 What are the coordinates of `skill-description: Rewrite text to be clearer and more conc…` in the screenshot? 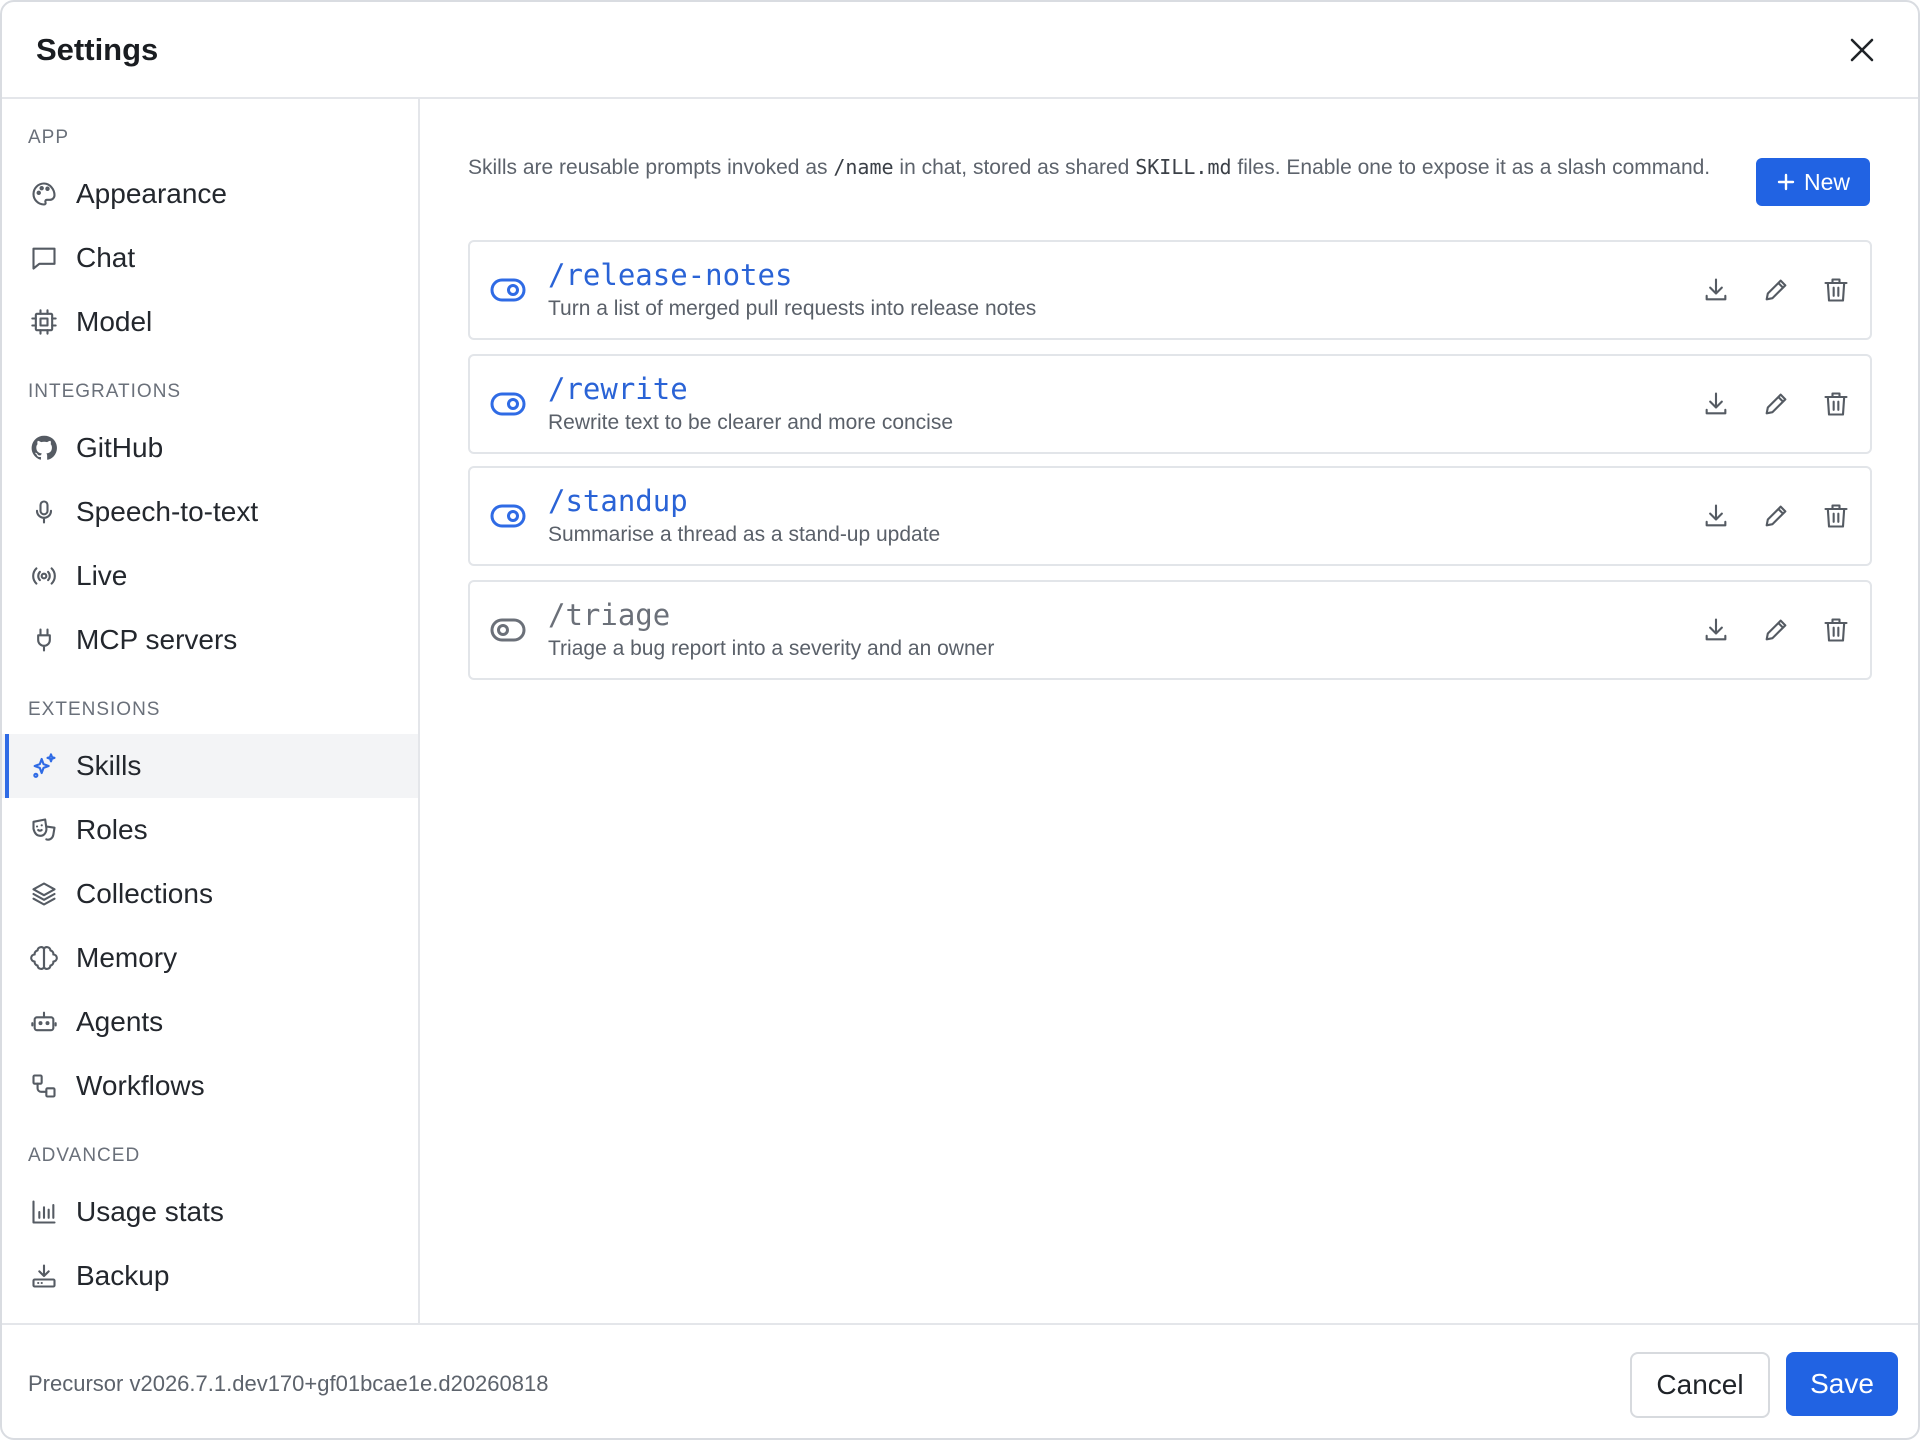 It's located at (751, 422).